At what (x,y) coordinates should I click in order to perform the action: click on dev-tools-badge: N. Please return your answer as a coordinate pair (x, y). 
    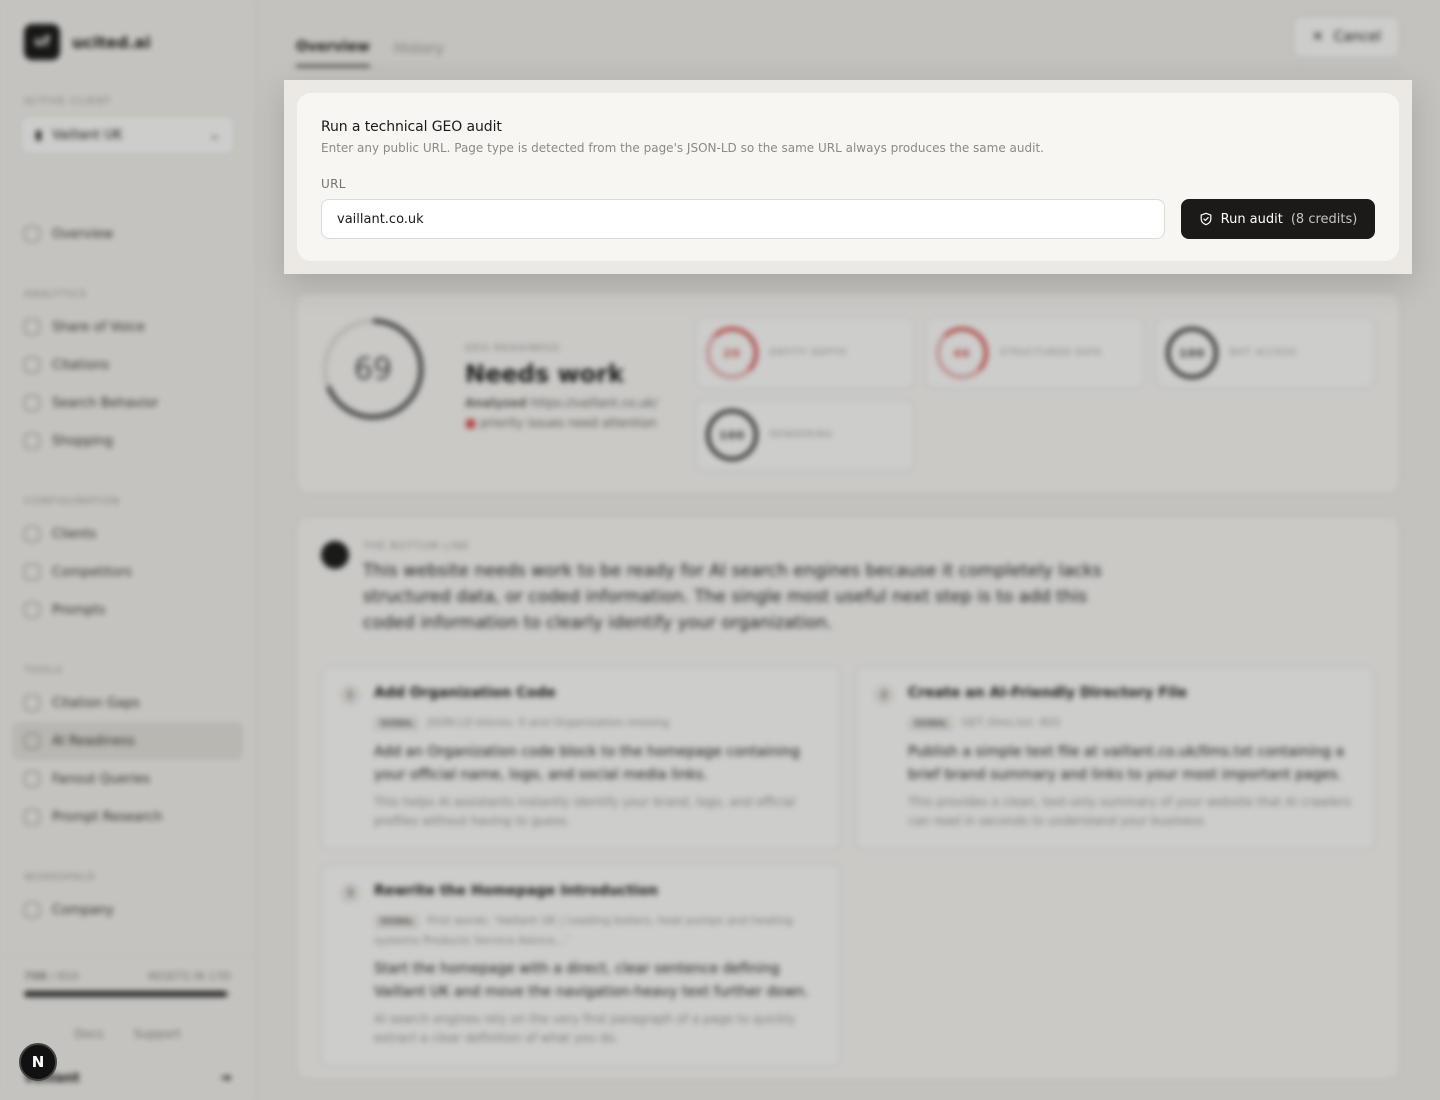
    Looking at the image, I should click on (38, 1062).